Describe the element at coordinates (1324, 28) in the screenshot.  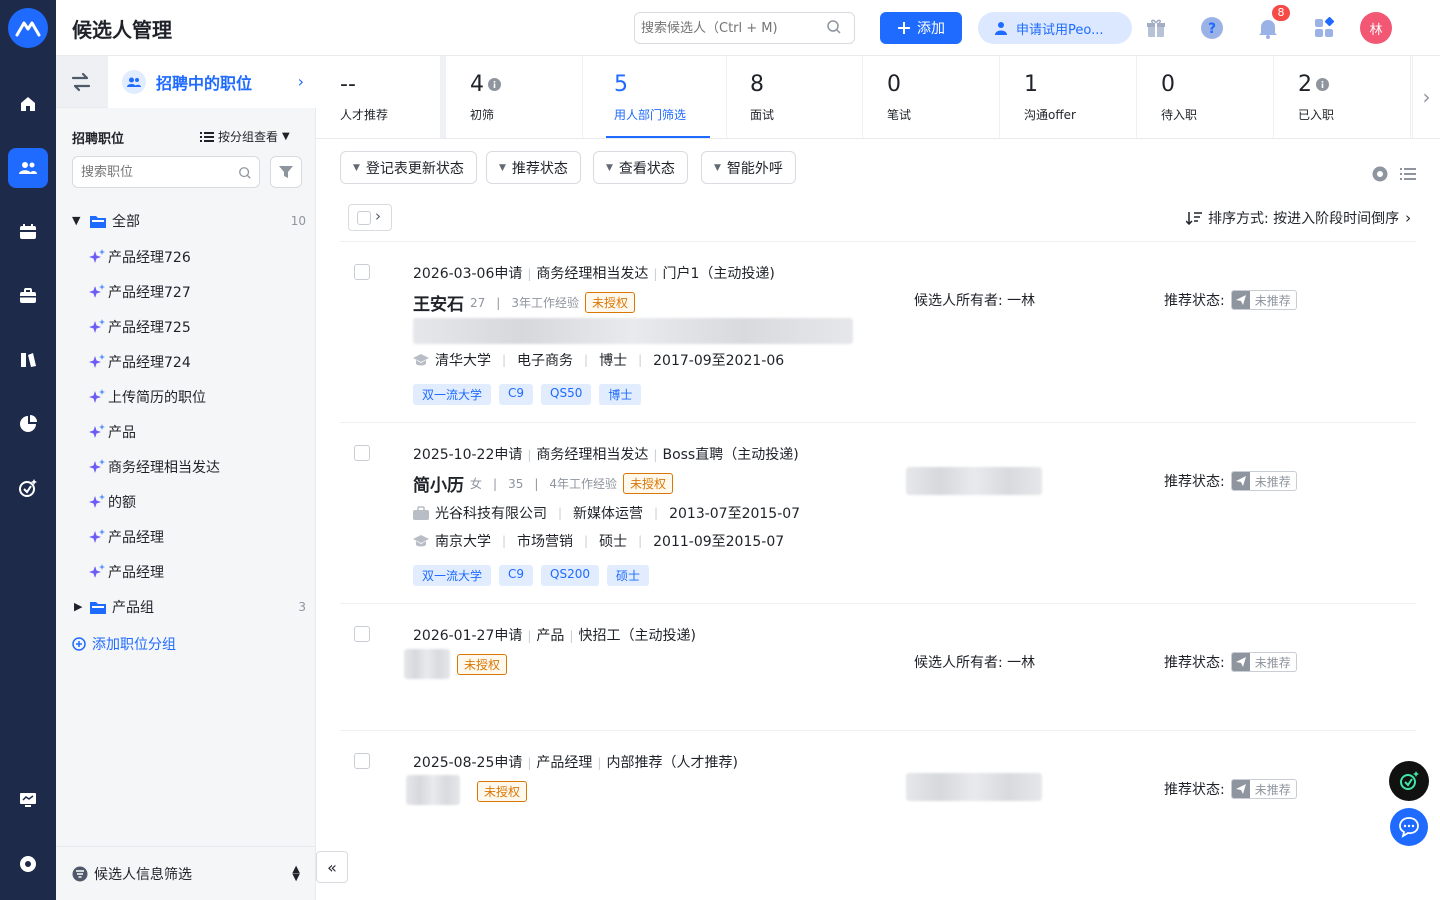
I see `apps-grid-icon` at that location.